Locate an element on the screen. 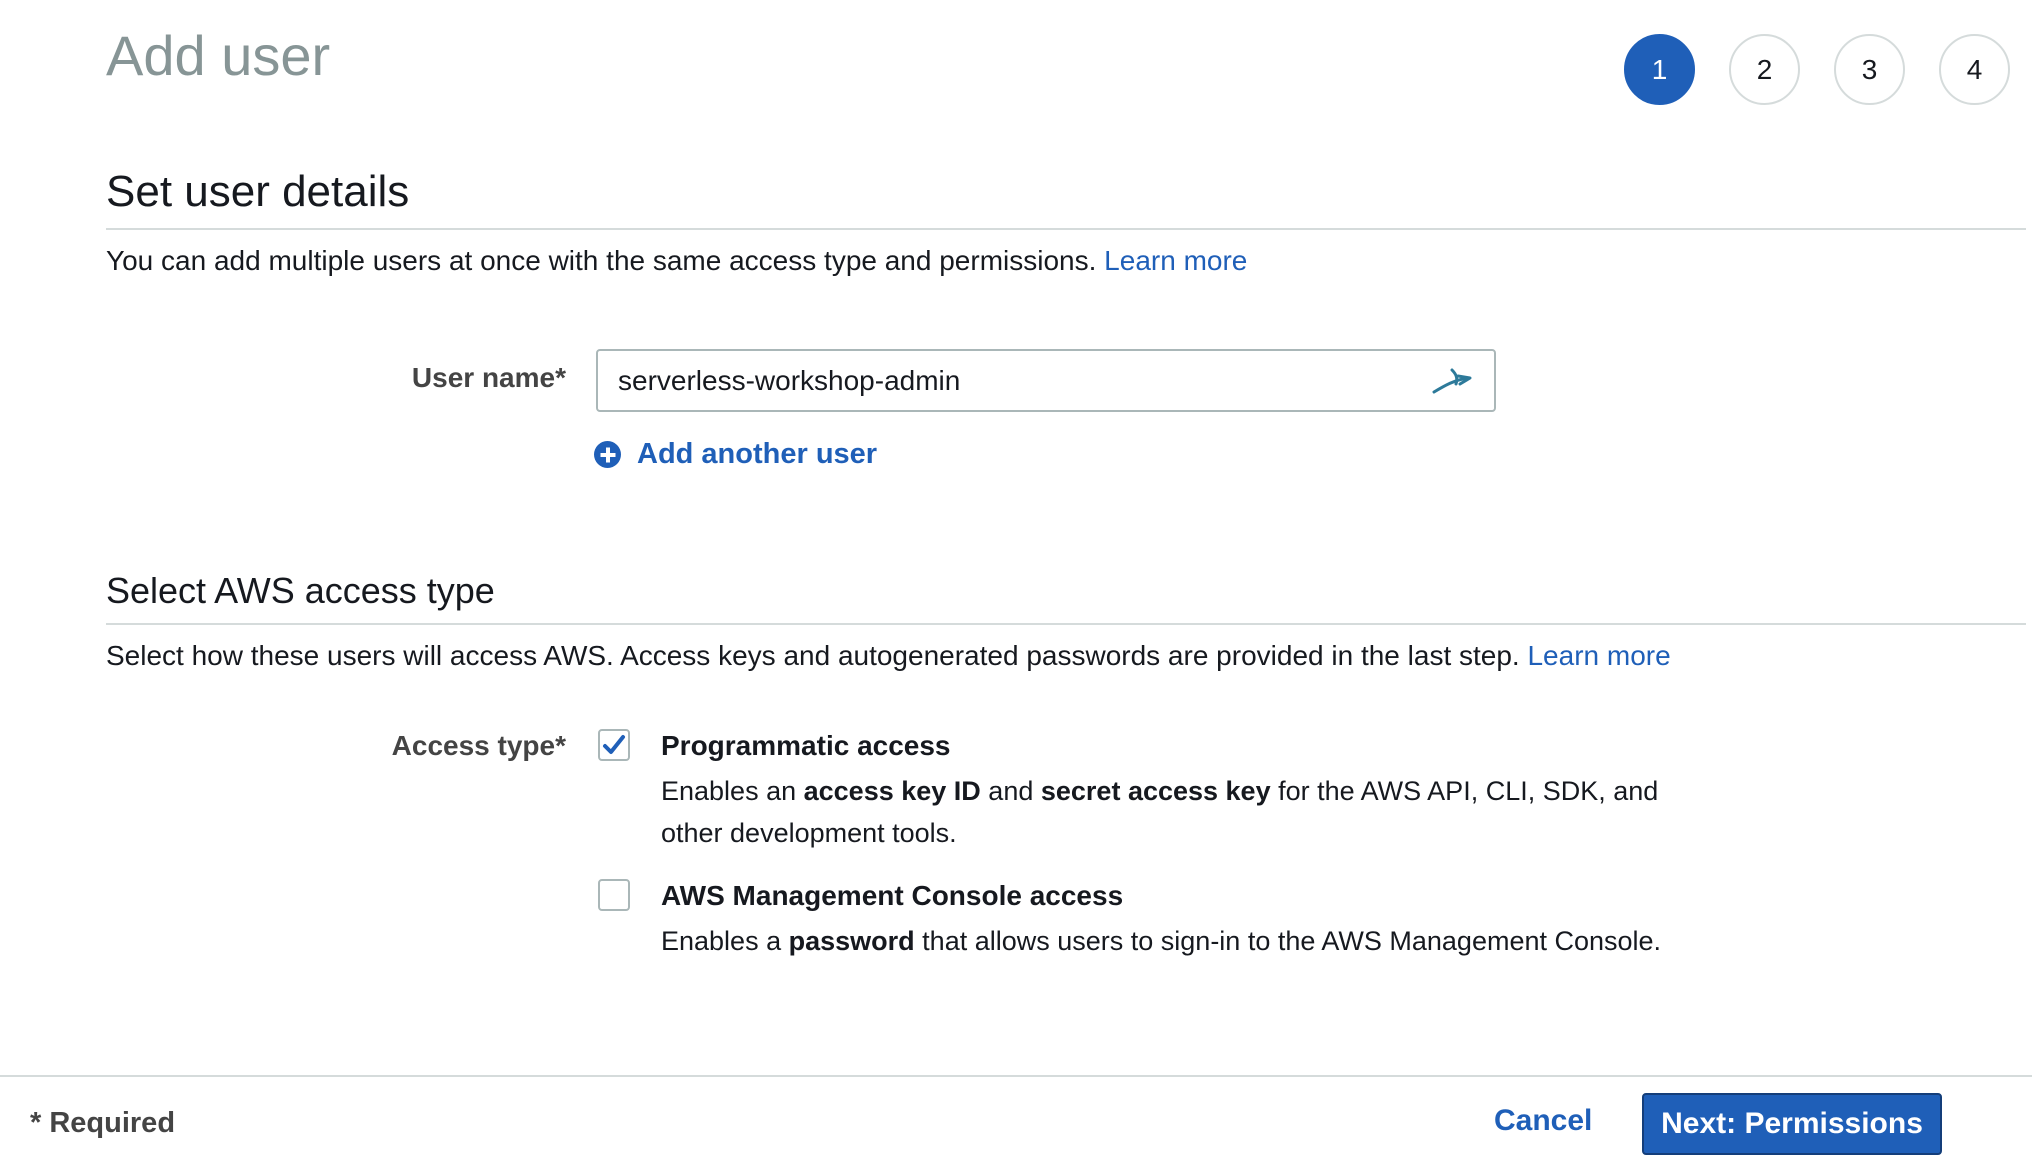 This screenshot has height=1170, width=2032. set-user-details-heading: Set user details is located at coordinates (258, 191).